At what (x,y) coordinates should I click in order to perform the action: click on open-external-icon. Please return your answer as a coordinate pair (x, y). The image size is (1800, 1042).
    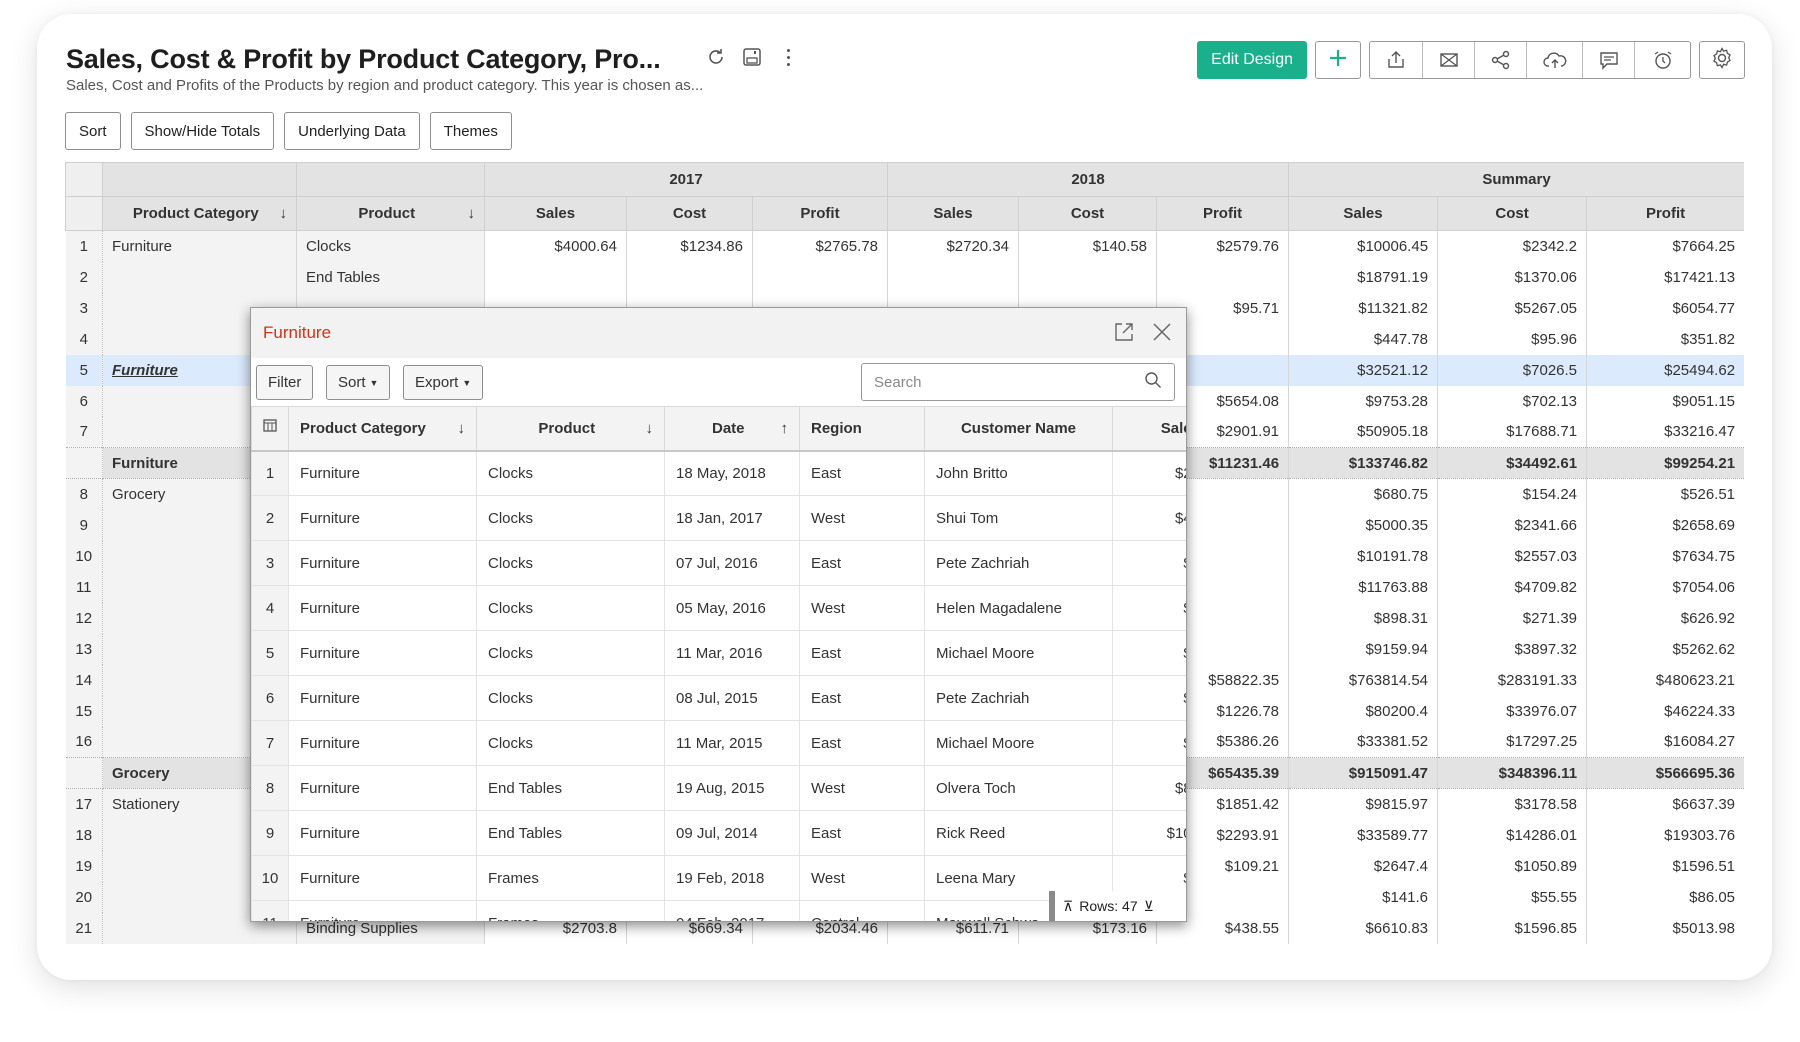
    Looking at the image, I should click on (1124, 334).